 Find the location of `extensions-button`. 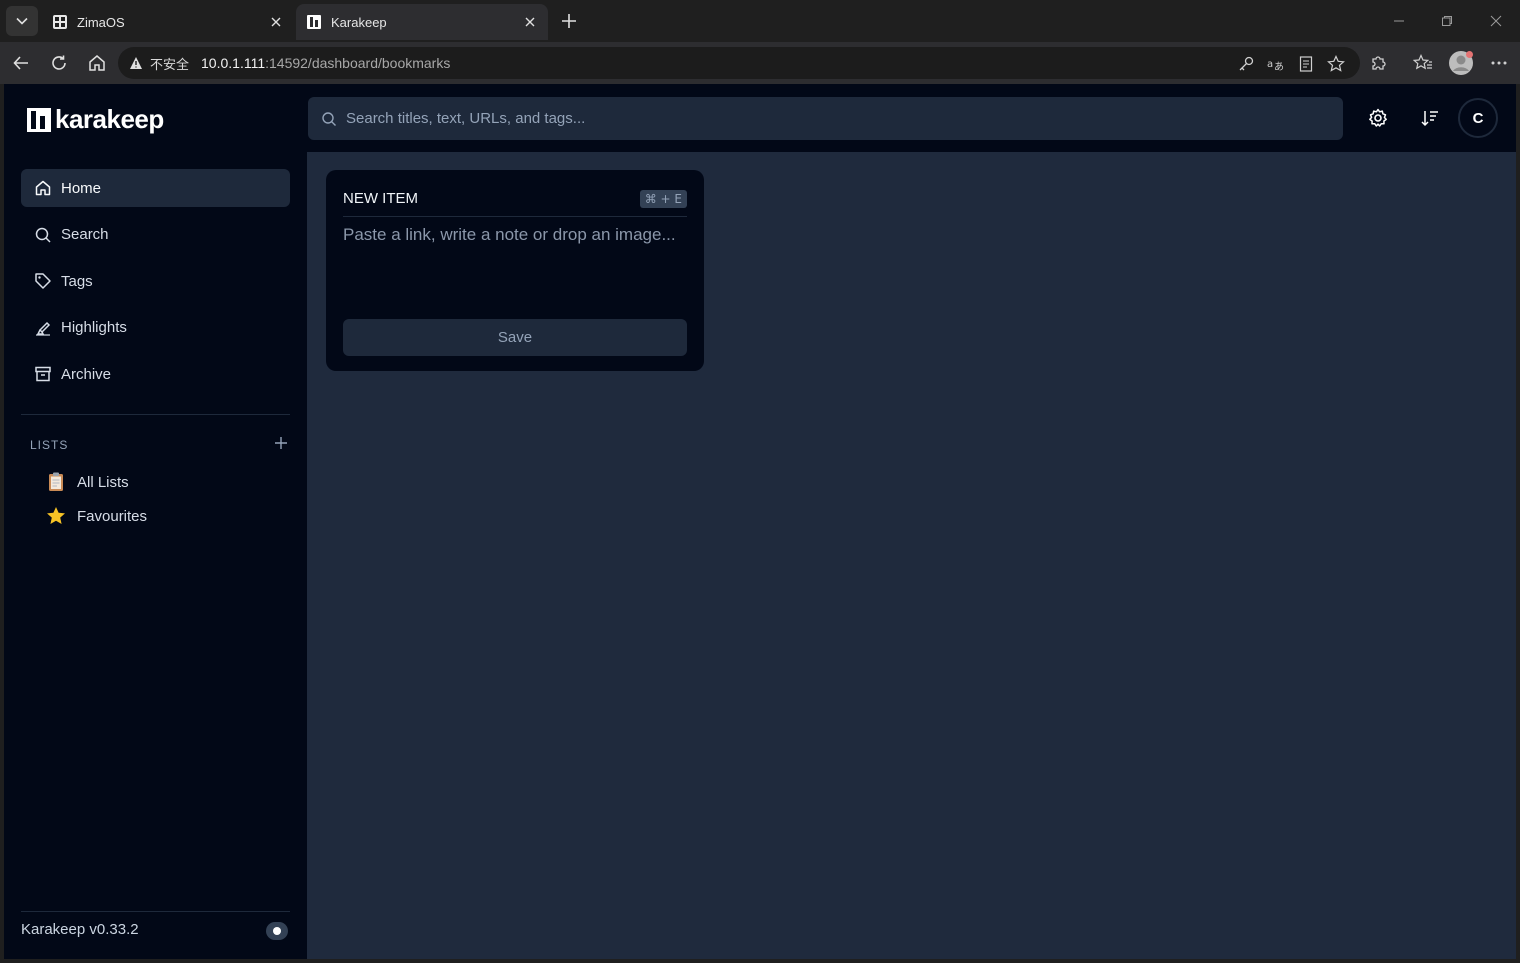

extensions-button is located at coordinates (1379, 63).